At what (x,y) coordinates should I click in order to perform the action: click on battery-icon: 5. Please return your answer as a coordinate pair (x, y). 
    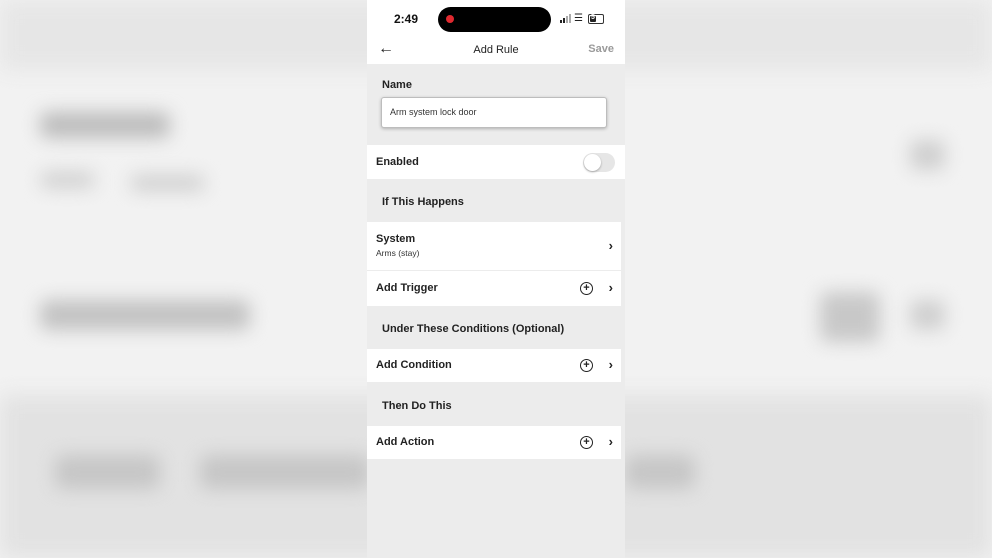
    Looking at the image, I should click on (596, 19).